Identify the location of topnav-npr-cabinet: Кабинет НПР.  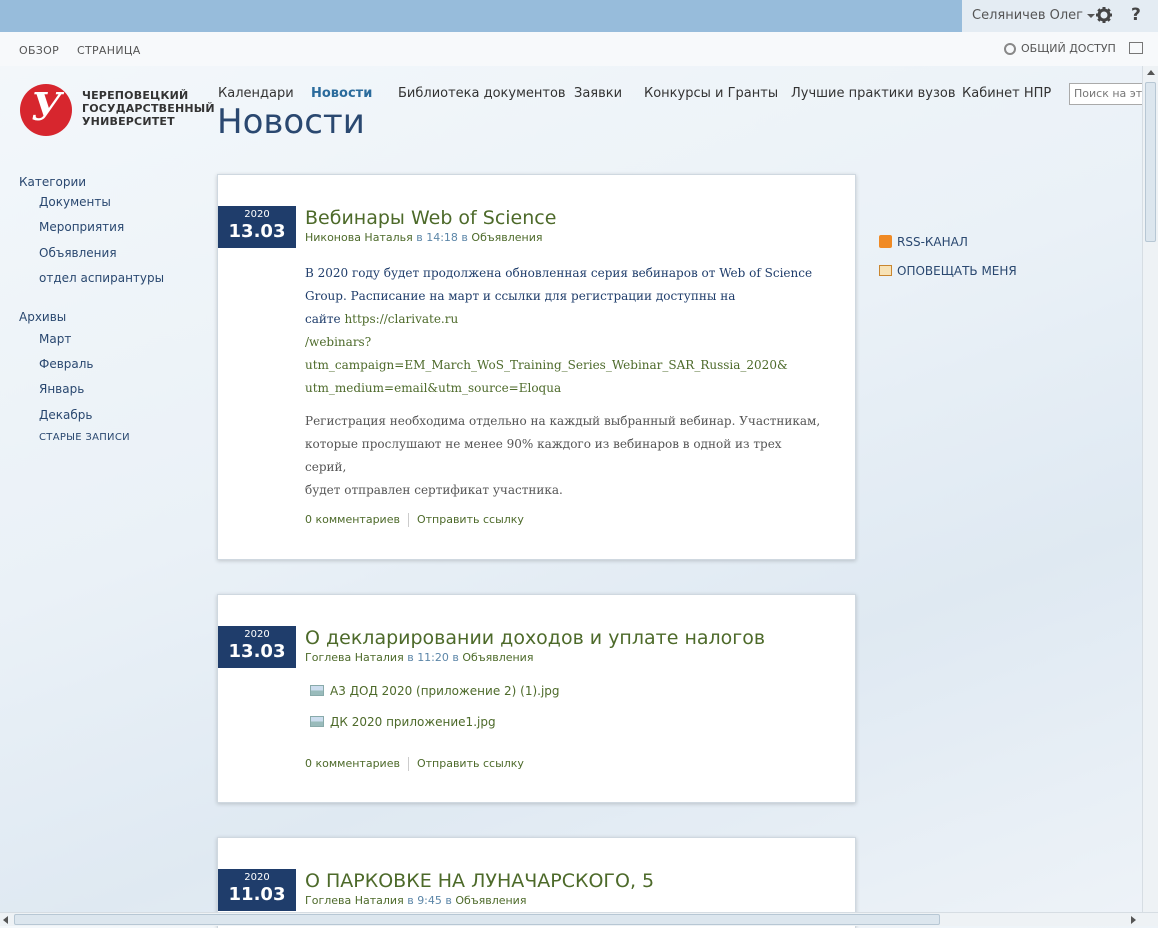
(1006, 93).